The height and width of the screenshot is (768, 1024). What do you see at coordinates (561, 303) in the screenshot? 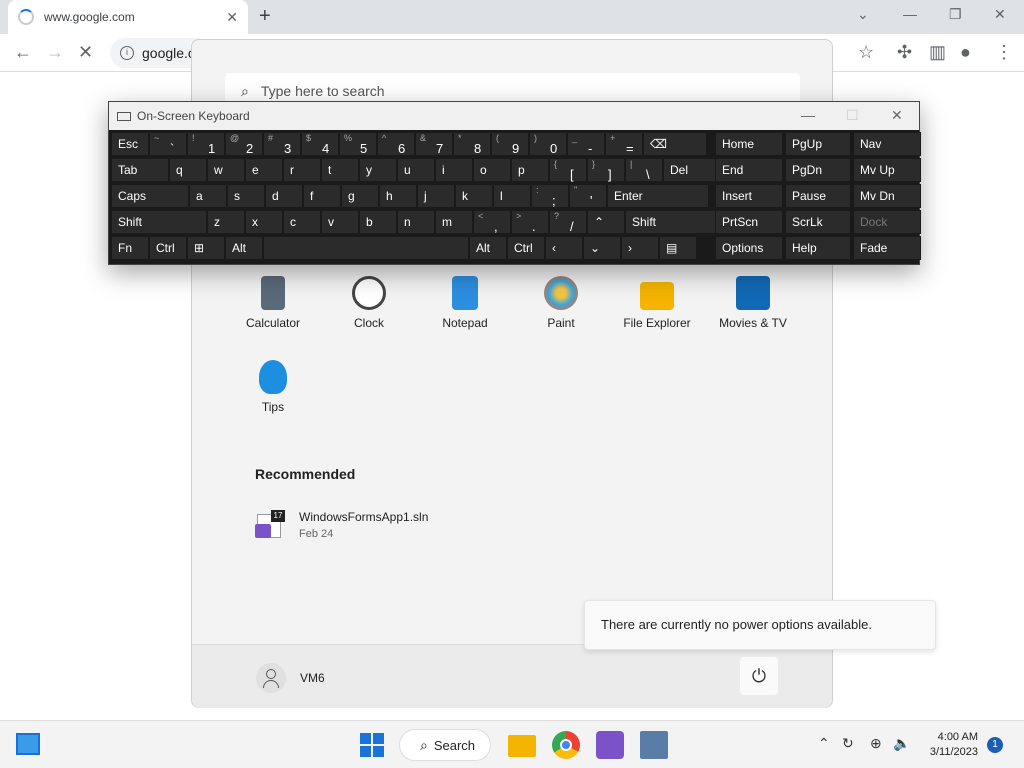
I see `app-paint: Paint` at bounding box center [561, 303].